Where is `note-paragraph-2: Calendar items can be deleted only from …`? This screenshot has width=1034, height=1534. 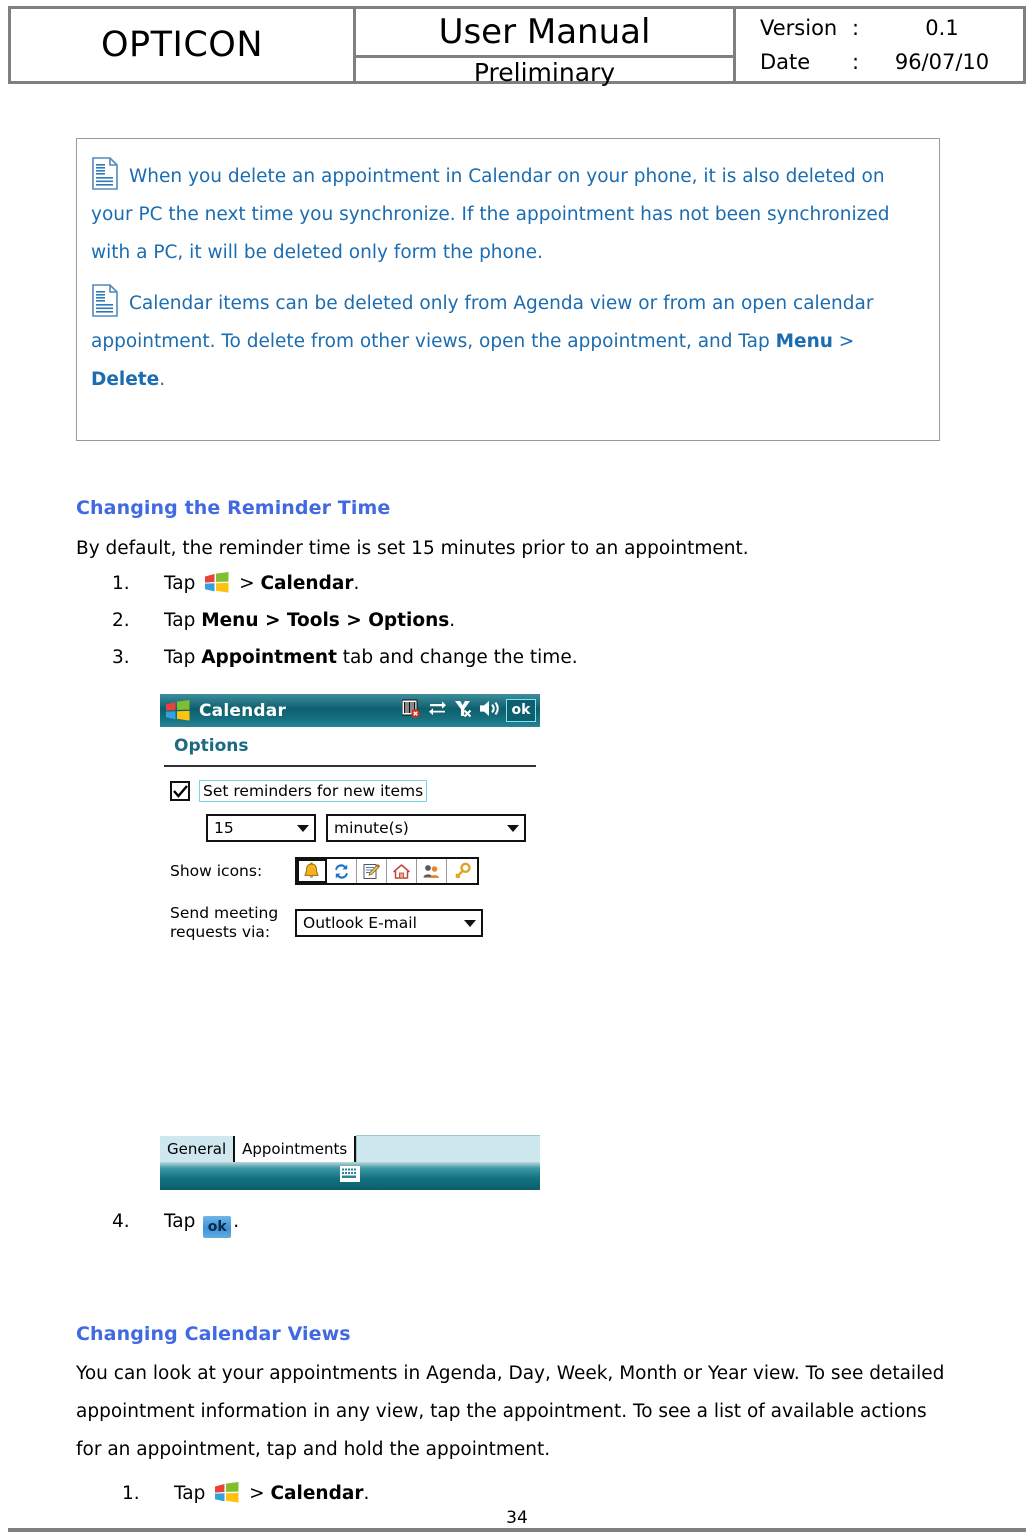
note-paragraph-2: Calendar items can be deleted only from … is located at coordinates (505, 341).